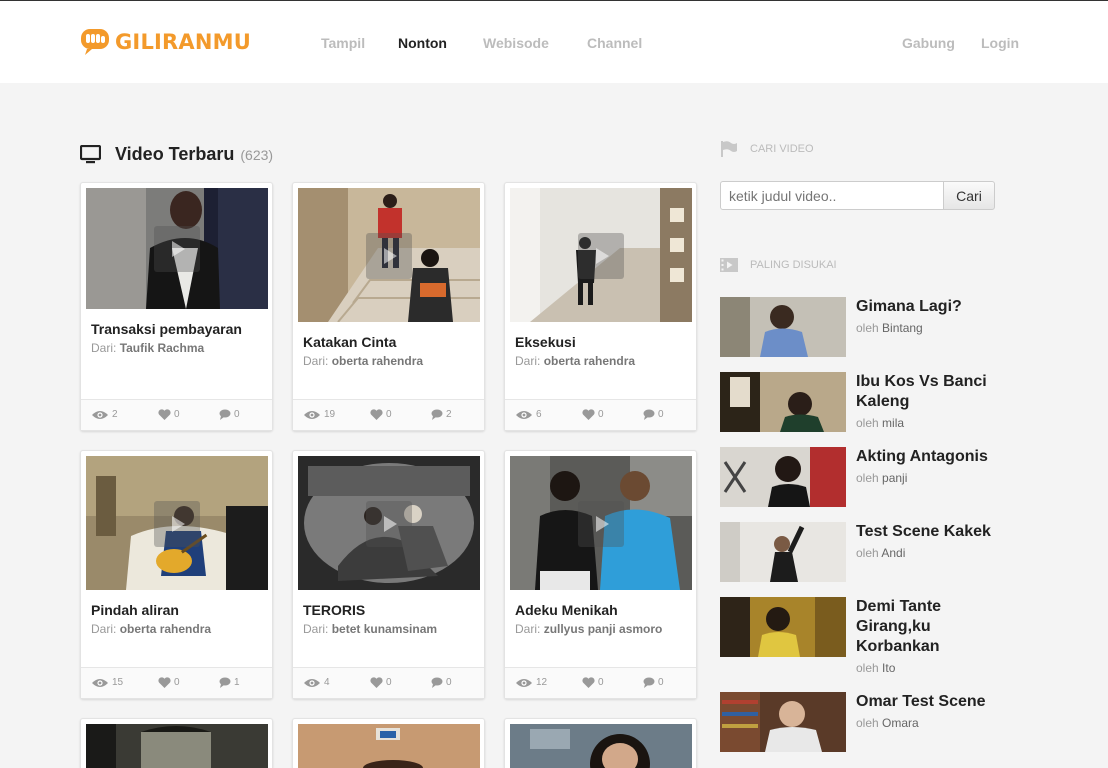 The image size is (1108, 768). What do you see at coordinates (603, 629) in the screenshot?
I see `author-link: zullyus panji asmoro` at bounding box center [603, 629].